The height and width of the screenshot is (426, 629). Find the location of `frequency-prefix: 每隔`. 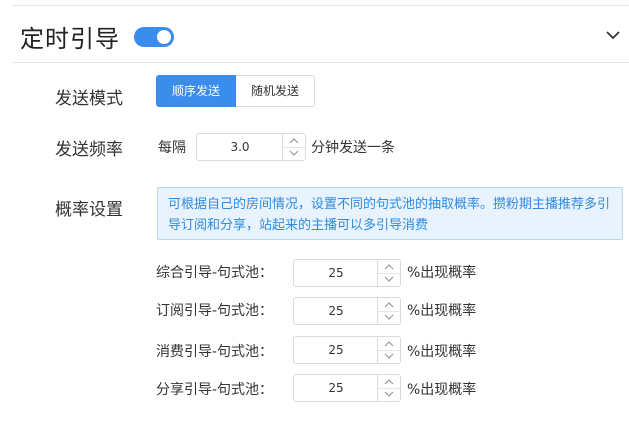

frequency-prefix: 每隔 is located at coordinates (172, 148).